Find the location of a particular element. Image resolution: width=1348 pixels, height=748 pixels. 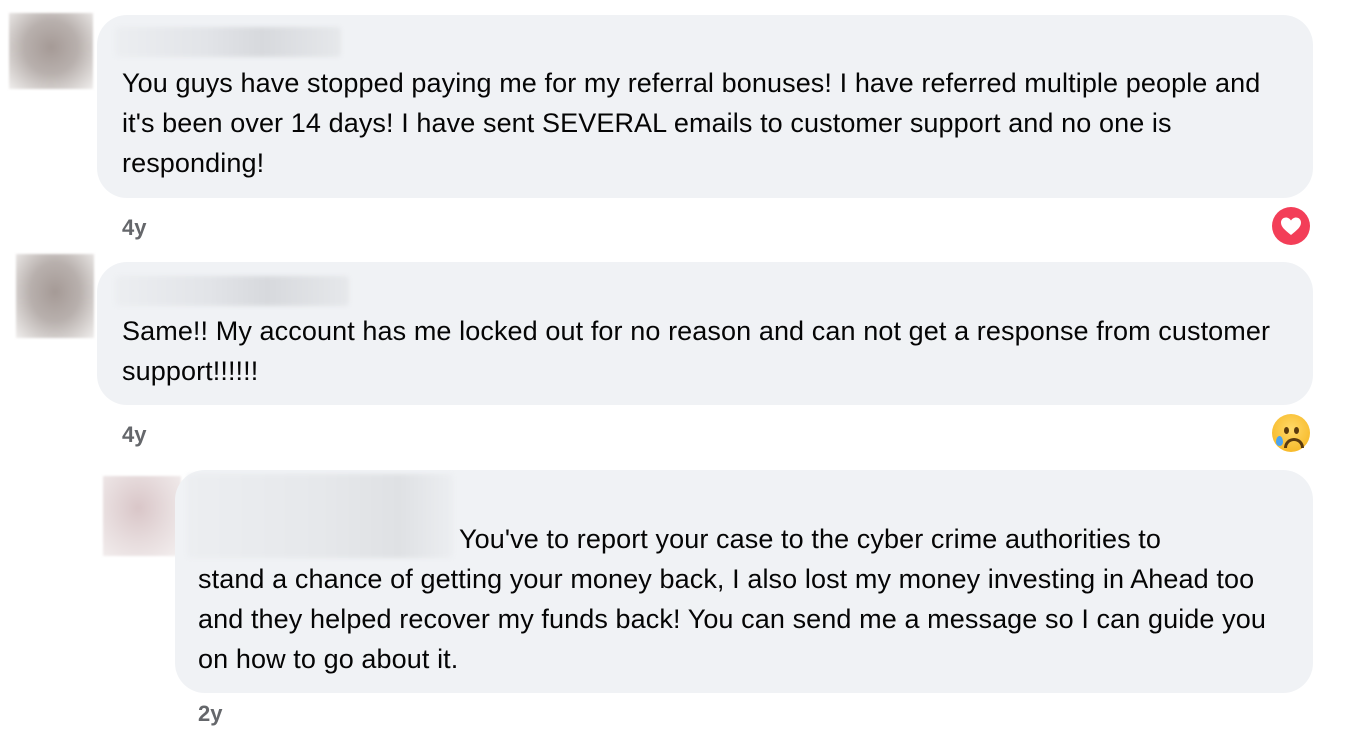

comment-timestamp: 2y is located at coordinates (210, 714).